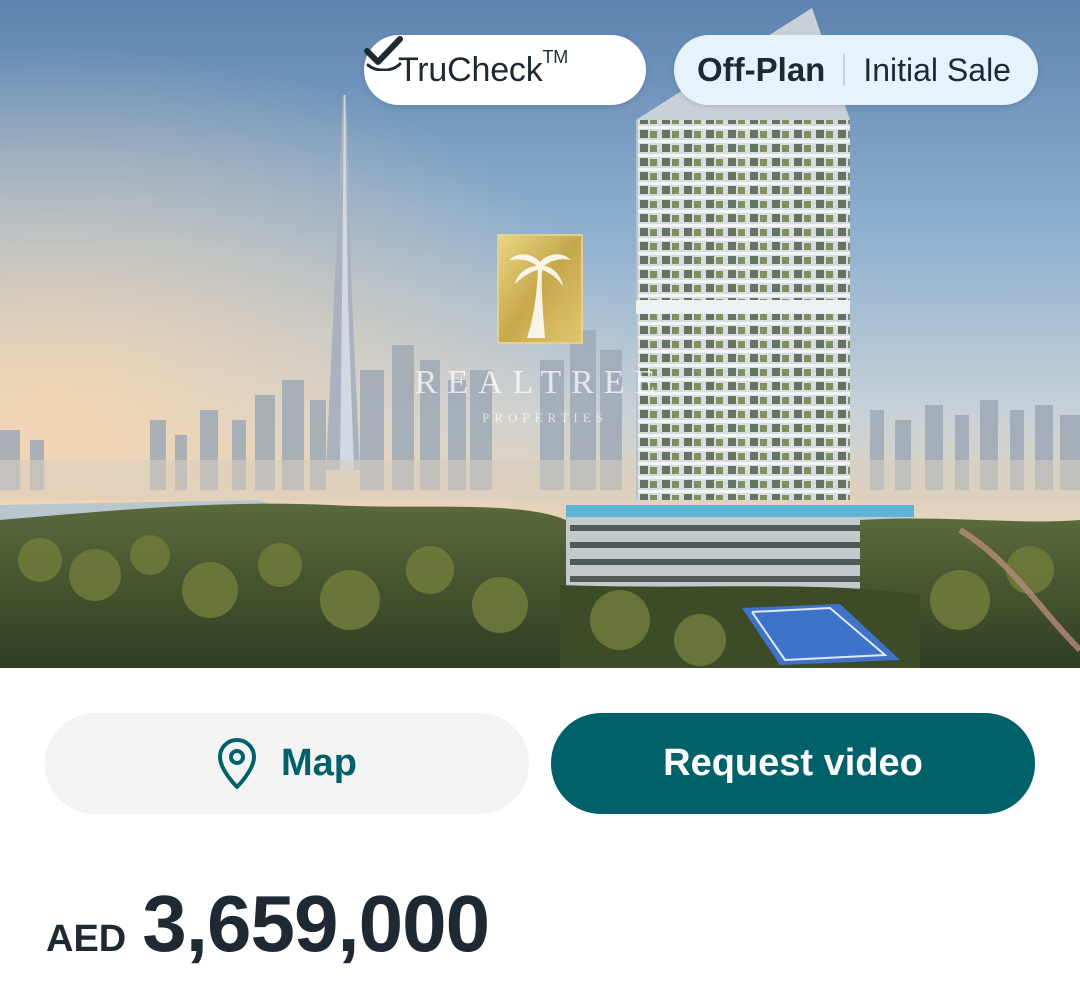 Image resolution: width=1080 pixels, height=987 pixels. What do you see at coordinates (316, 923) in the screenshot?
I see `price-amount: 3,659,000` at bounding box center [316, 923].